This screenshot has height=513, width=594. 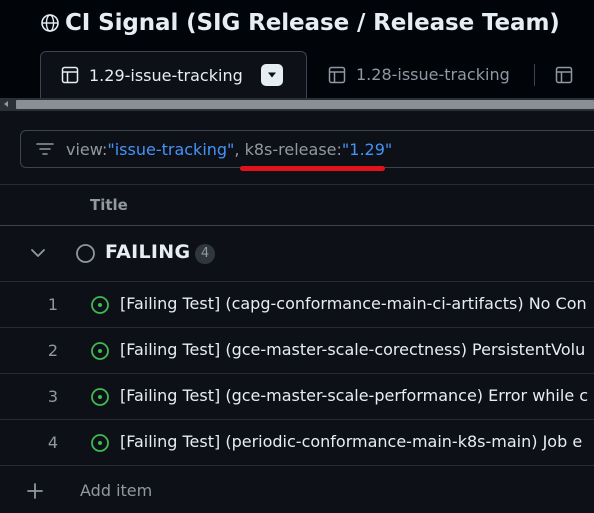 What do you see at coordinates (312, 23) in the screenshot?
I see `page-title: CI Signal (SIG Release / Release Team)` at bounding box center [312, 23].